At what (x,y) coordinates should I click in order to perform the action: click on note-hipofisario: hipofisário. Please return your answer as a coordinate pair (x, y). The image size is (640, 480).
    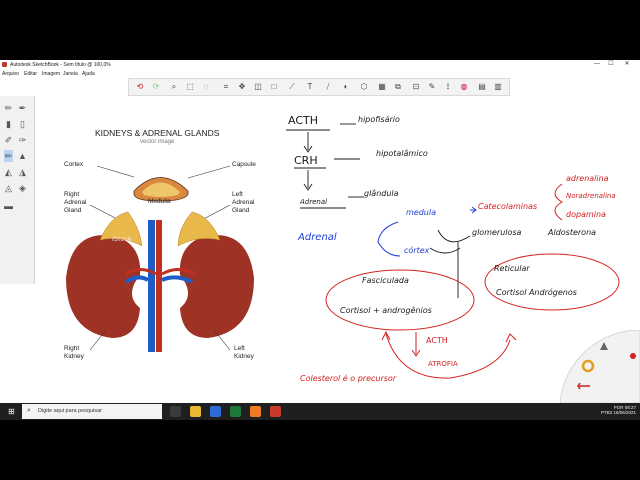
    Looking at the image, I should click on (379, 119).